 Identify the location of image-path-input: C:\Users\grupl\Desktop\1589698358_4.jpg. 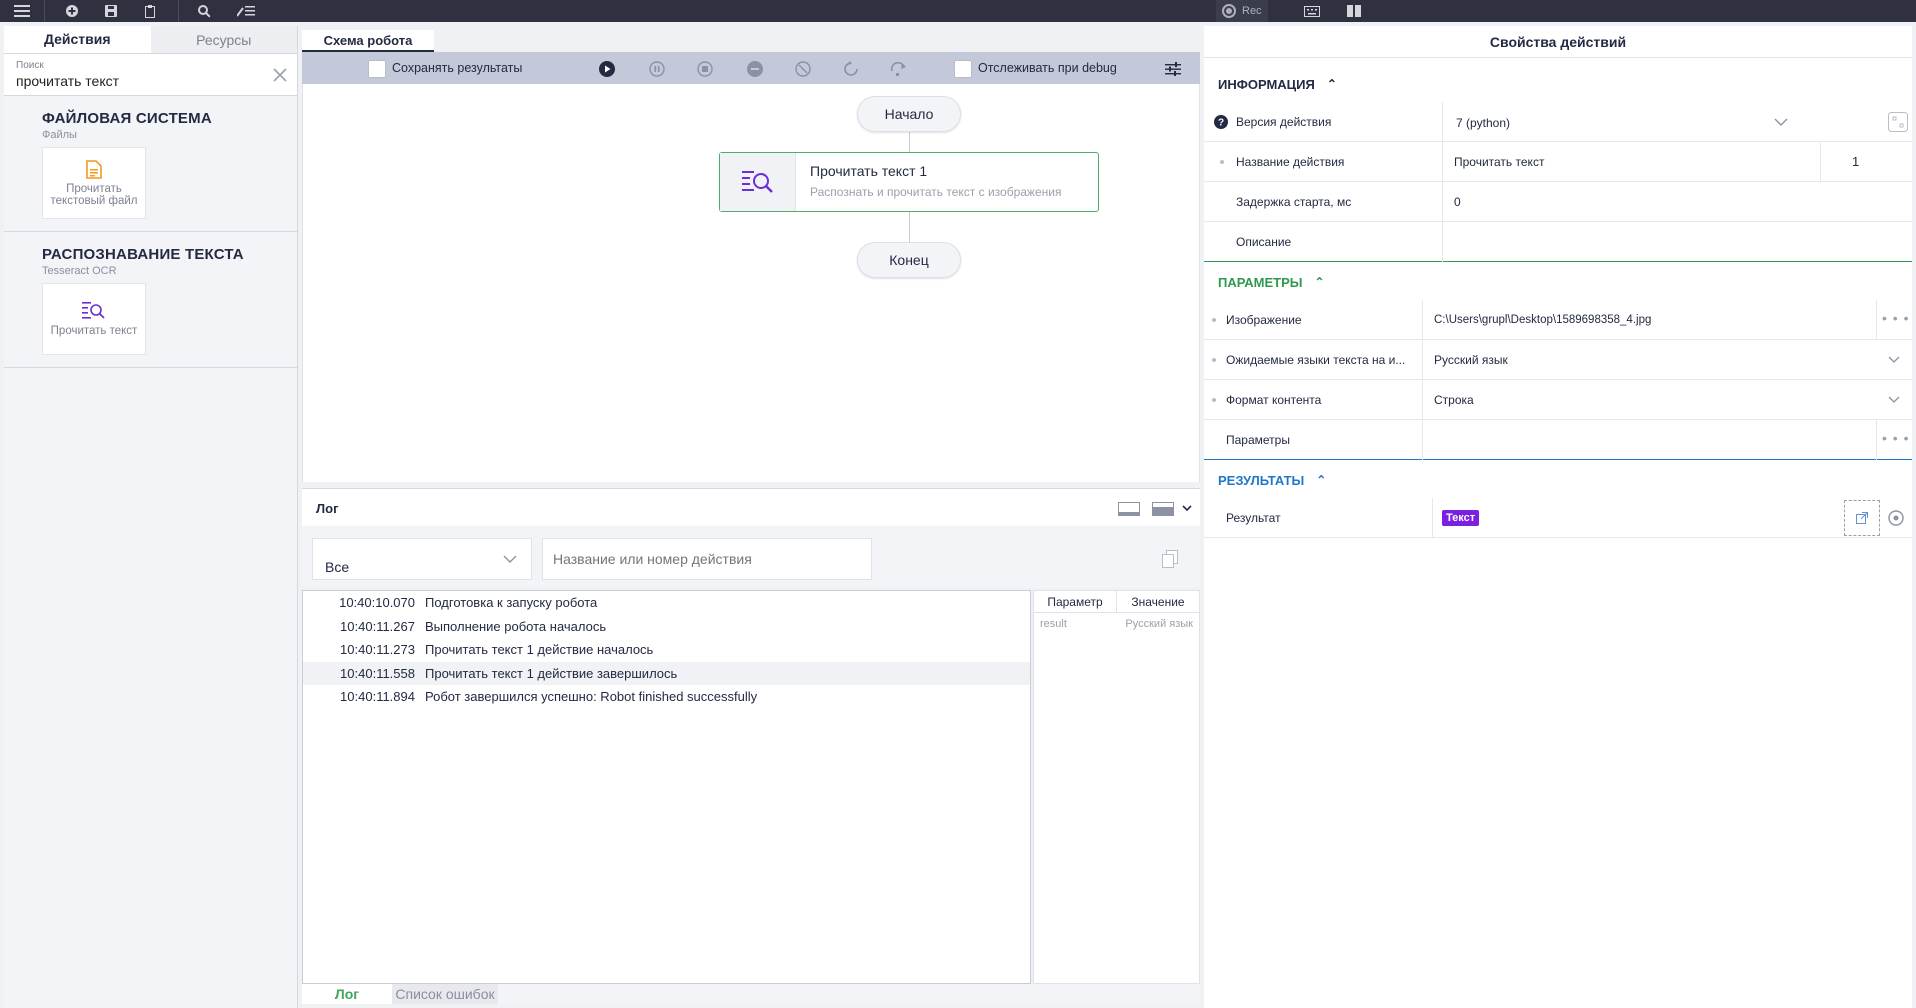
(1542, 320).